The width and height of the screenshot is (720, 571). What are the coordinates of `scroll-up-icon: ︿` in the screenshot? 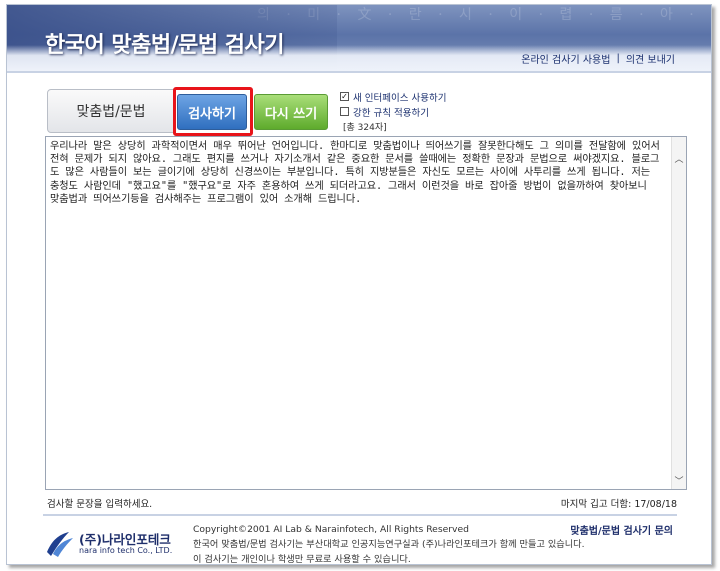 It's located at (679, 158).